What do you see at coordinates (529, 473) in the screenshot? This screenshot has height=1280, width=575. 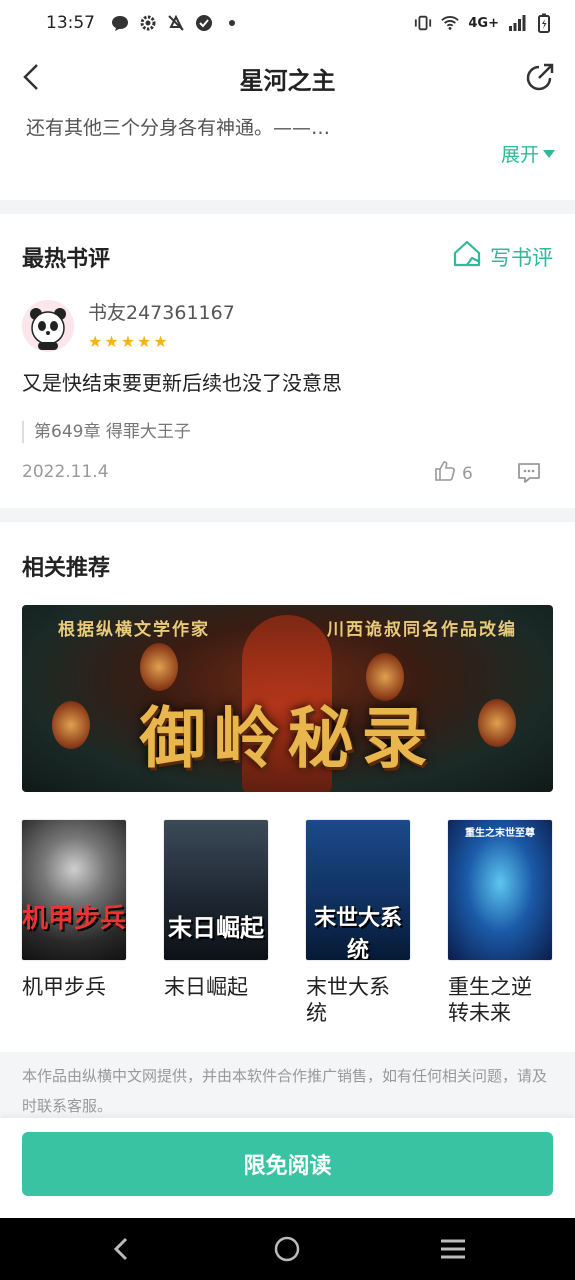 I see `comment-icon` at bounding box center [529, 473].